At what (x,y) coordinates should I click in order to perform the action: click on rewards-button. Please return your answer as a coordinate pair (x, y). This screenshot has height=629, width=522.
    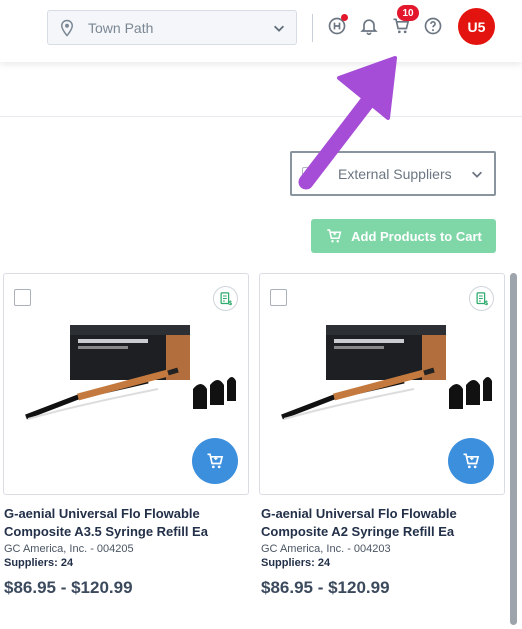
    Looking at the image, I should click on (337, 26).